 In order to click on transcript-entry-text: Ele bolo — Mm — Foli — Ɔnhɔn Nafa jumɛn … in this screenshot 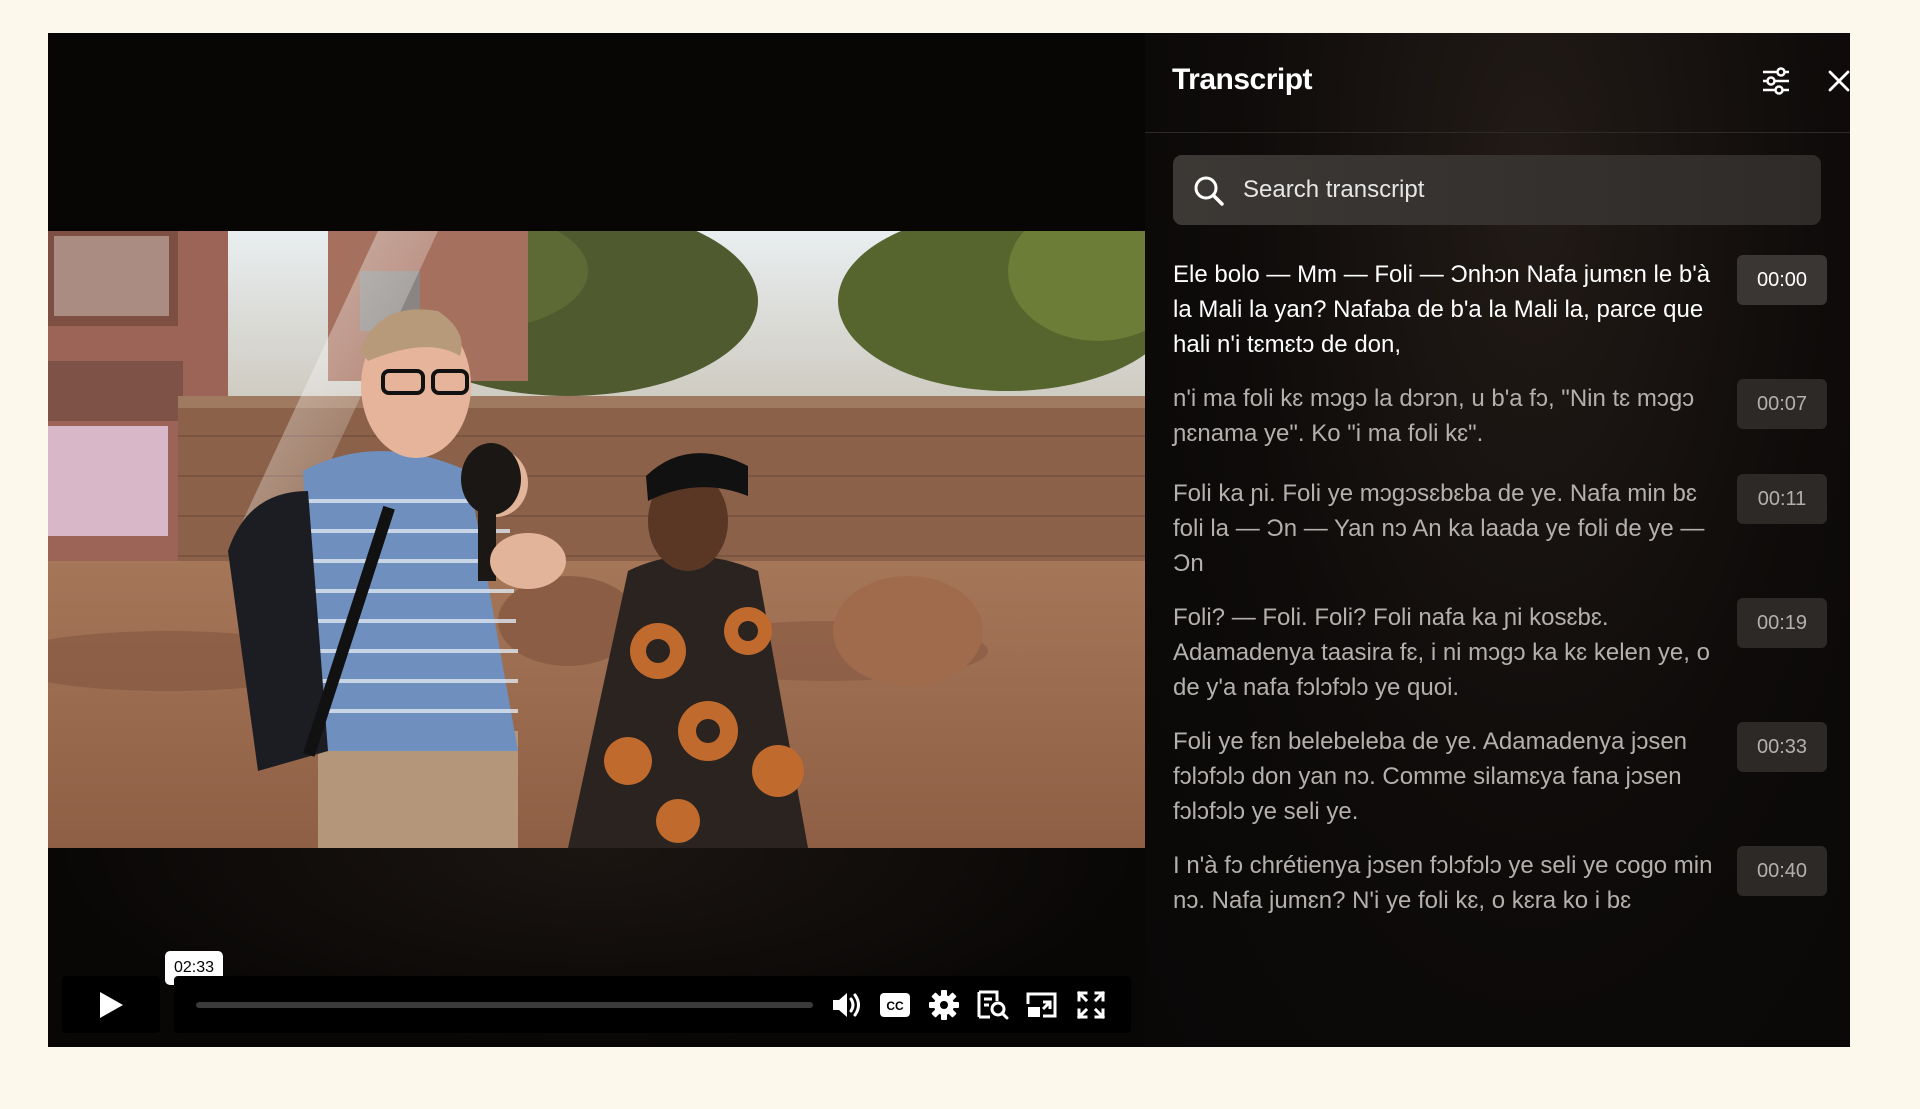, I will do `click(1442, 309)`.